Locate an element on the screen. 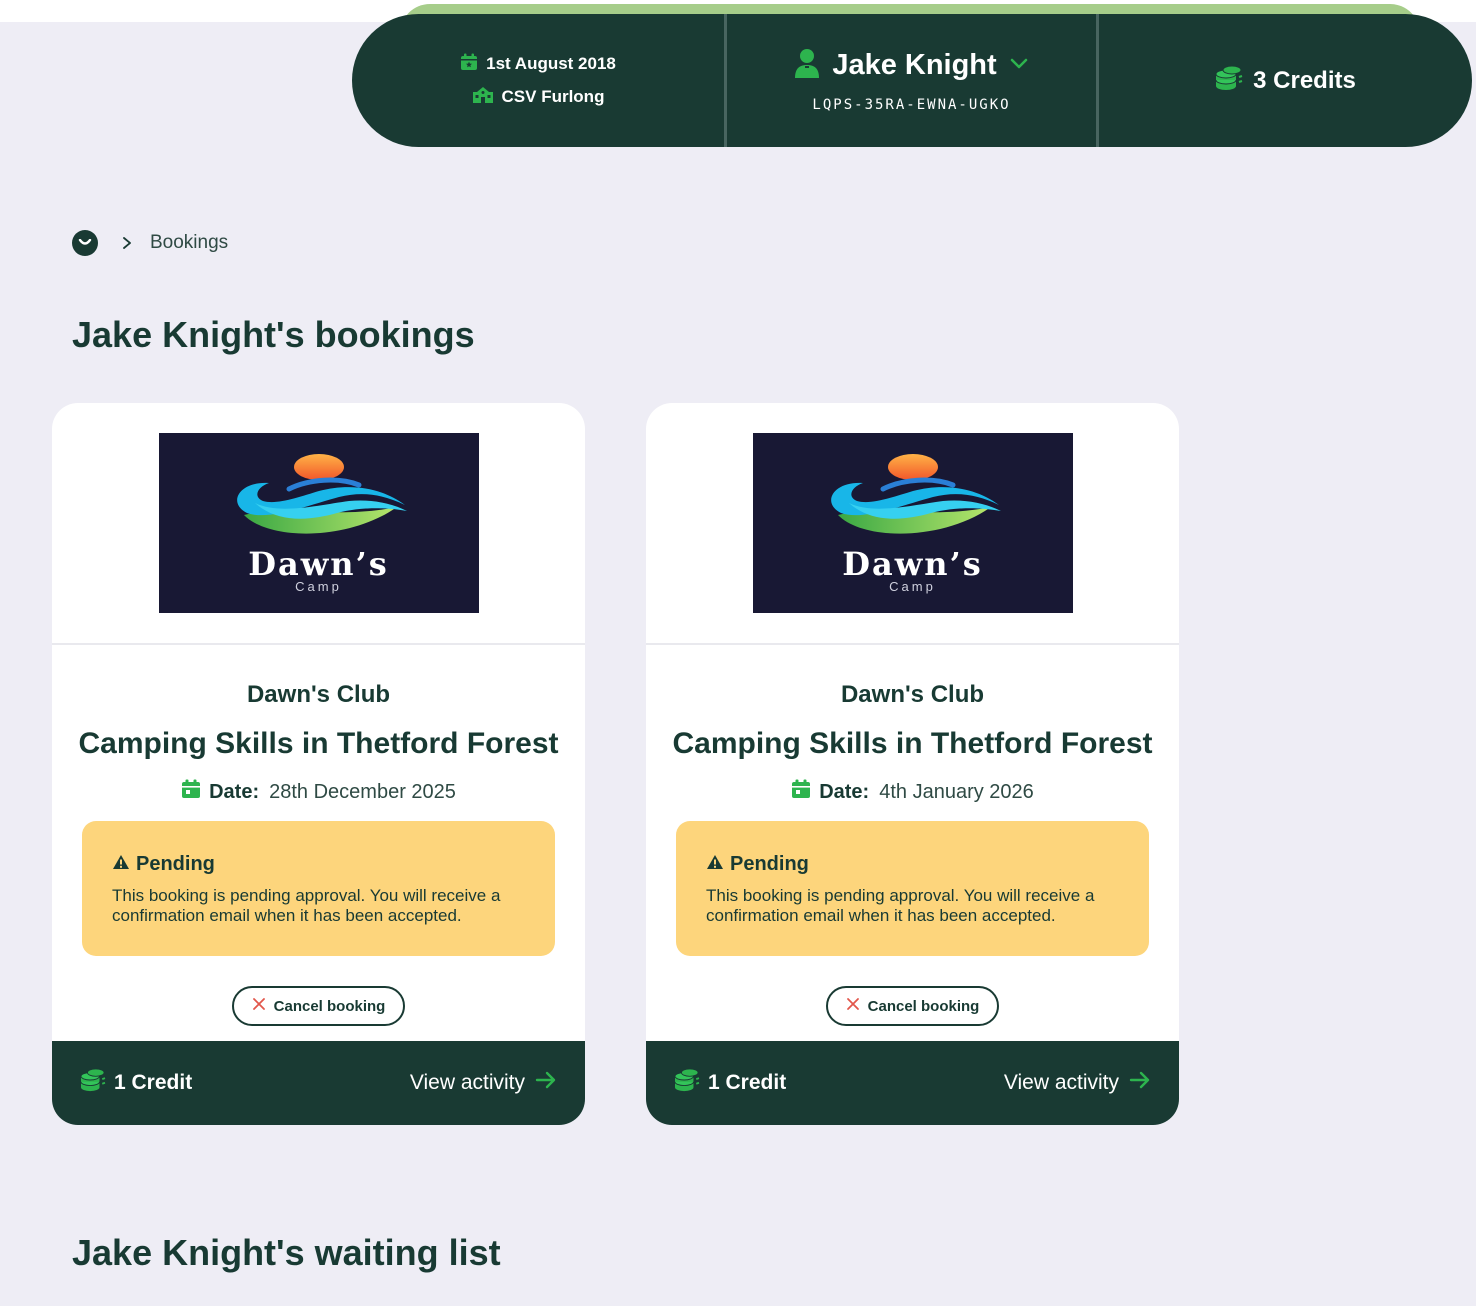 This screenshot has width=1476, height=1306. breadcrumb: Bookings is located at coordinates (150, 243).